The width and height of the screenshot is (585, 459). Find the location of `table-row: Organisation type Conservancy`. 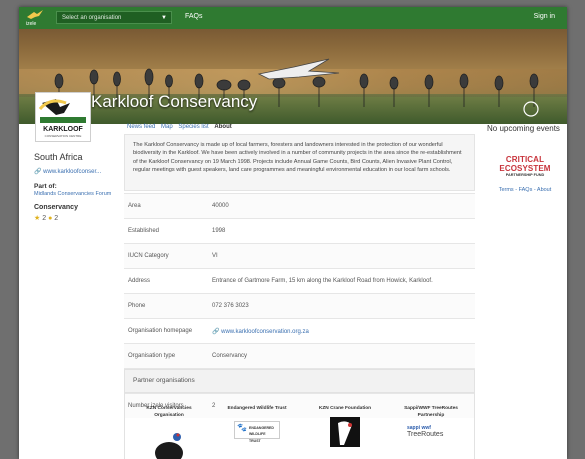

table-row: Organisation type Conservancy is located at coordinates (299, 356).